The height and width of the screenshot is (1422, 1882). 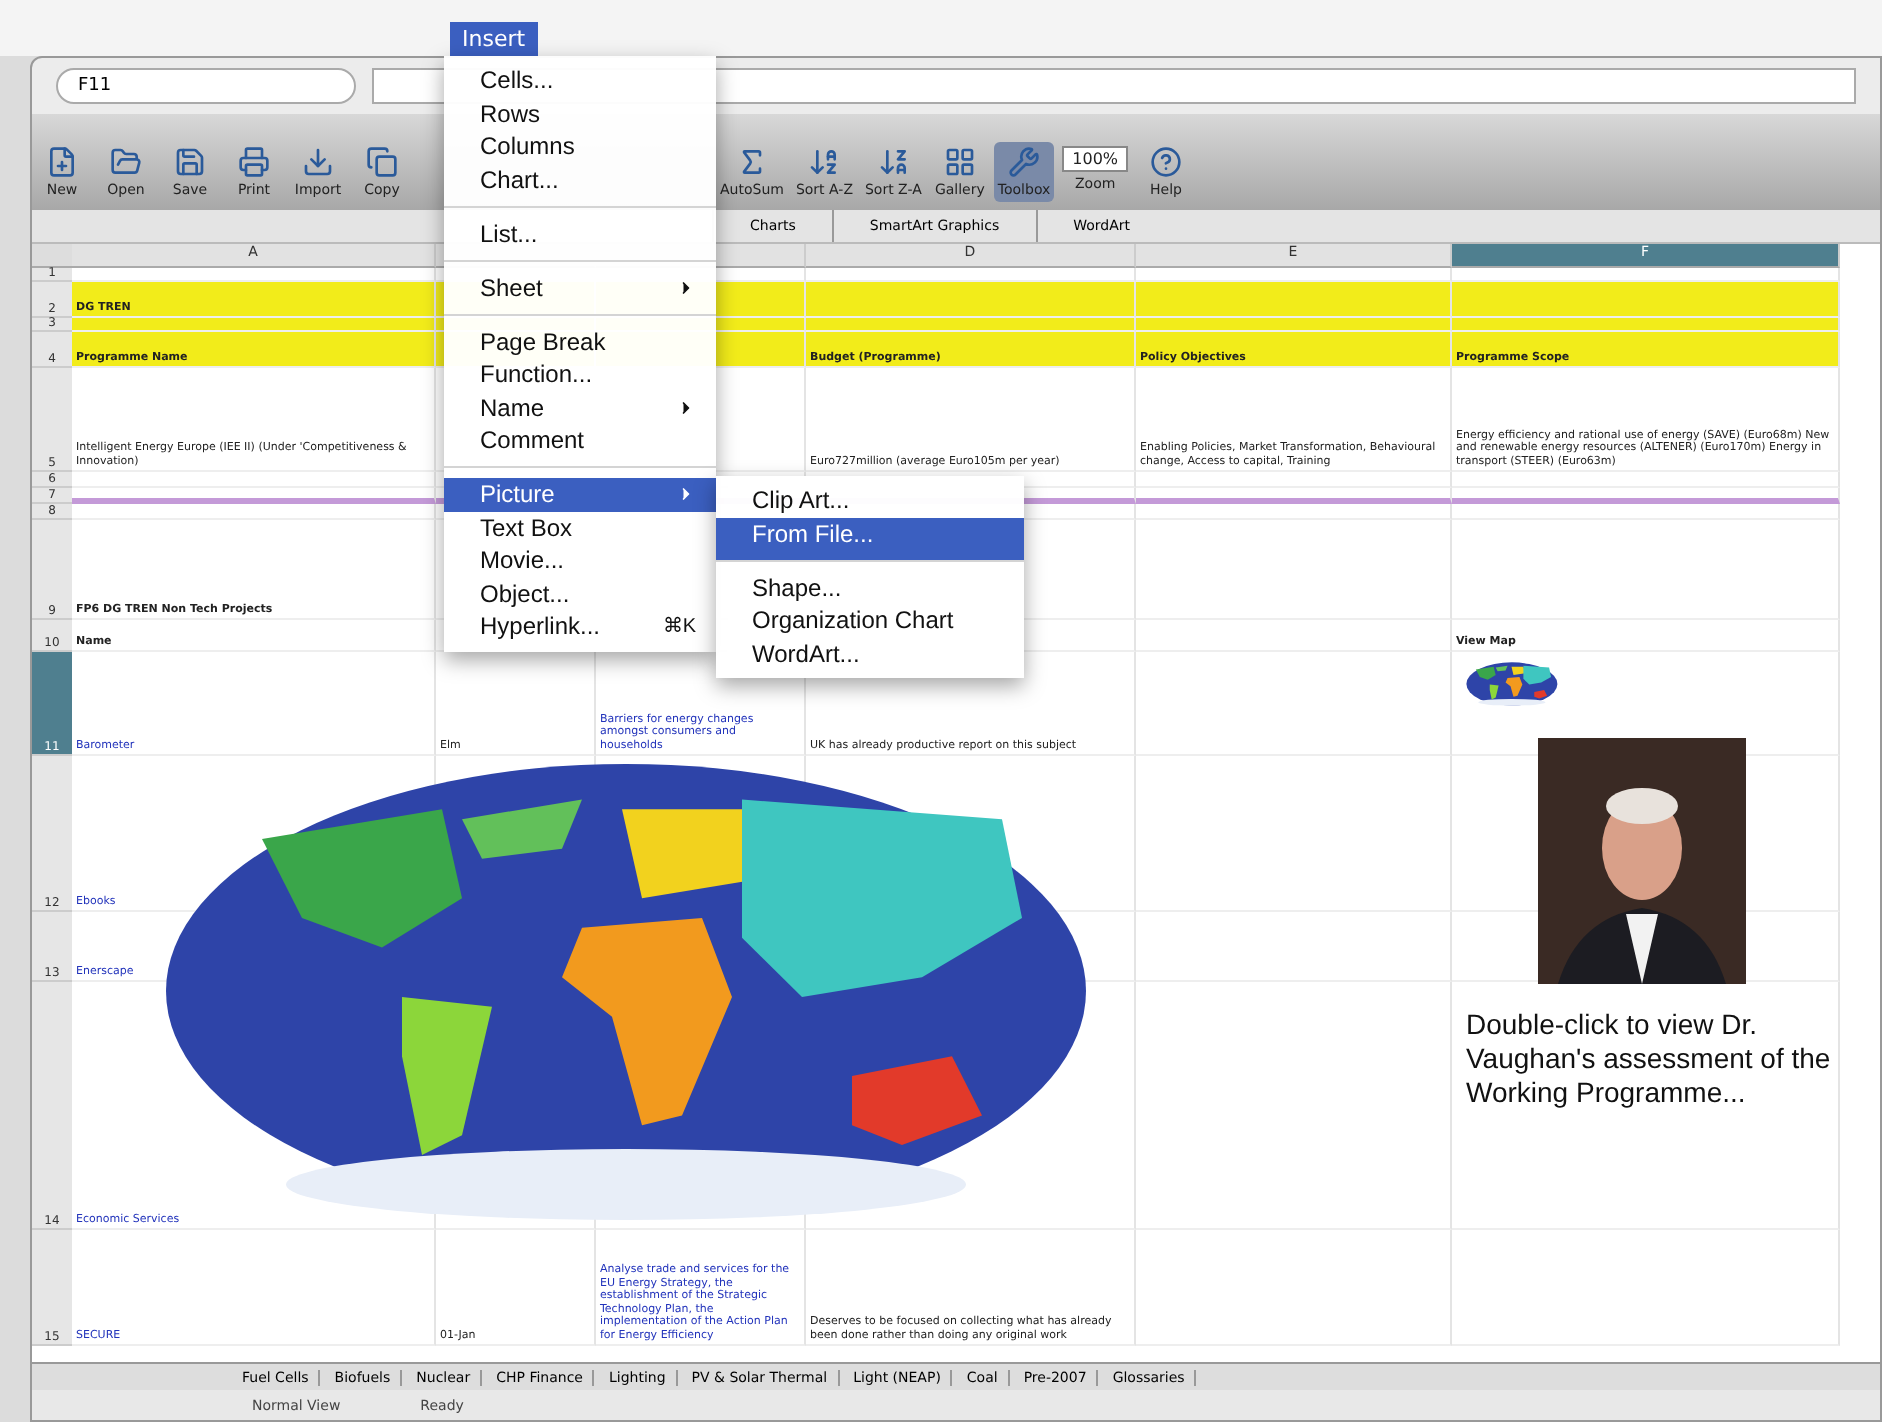 I want to click on menu-item: Hyperlink... ⌘K, so click(x=580, y=626).